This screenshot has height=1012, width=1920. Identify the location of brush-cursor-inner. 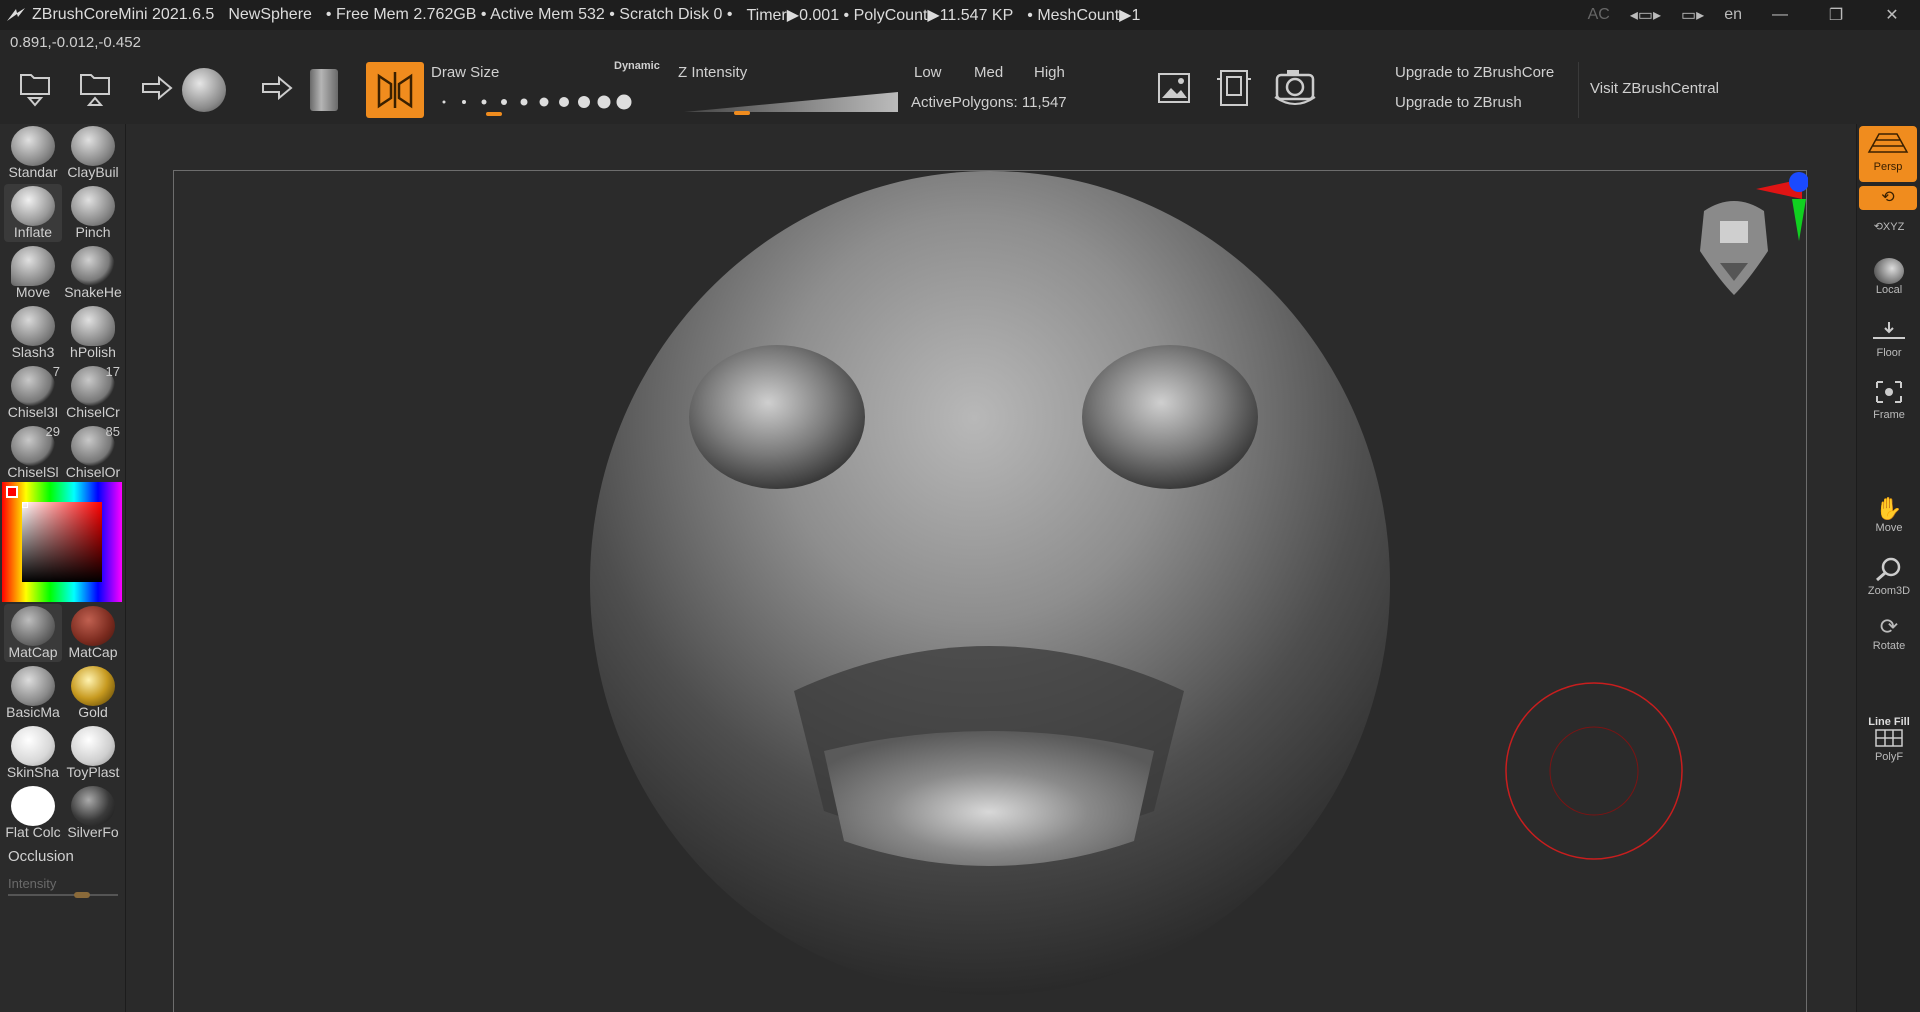
(1594, 771).